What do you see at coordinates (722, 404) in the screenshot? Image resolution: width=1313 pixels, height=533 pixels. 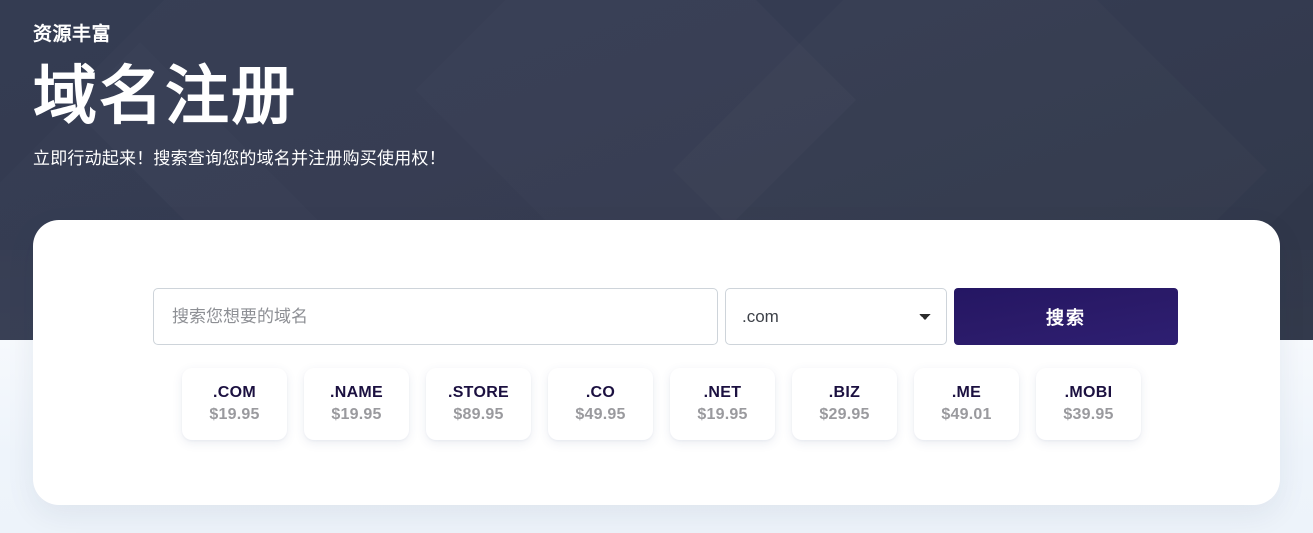 I see `tld-price-card: .NET $19.95` at bounding box center [722, 404].